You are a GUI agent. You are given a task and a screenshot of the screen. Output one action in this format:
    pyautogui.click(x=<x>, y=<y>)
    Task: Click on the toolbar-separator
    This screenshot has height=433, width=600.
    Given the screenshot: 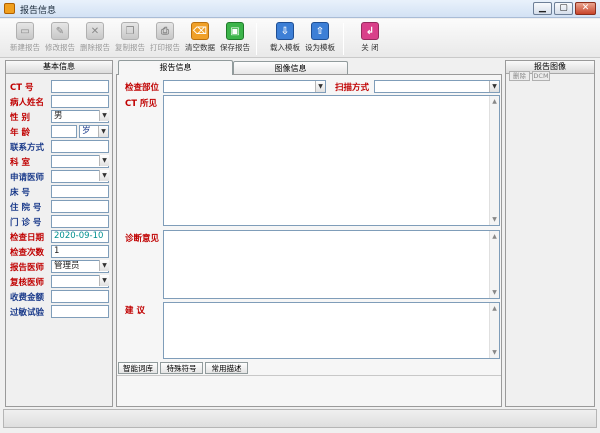 What is the action you would take?
    pyautogui.click(x=256, y=39)
    